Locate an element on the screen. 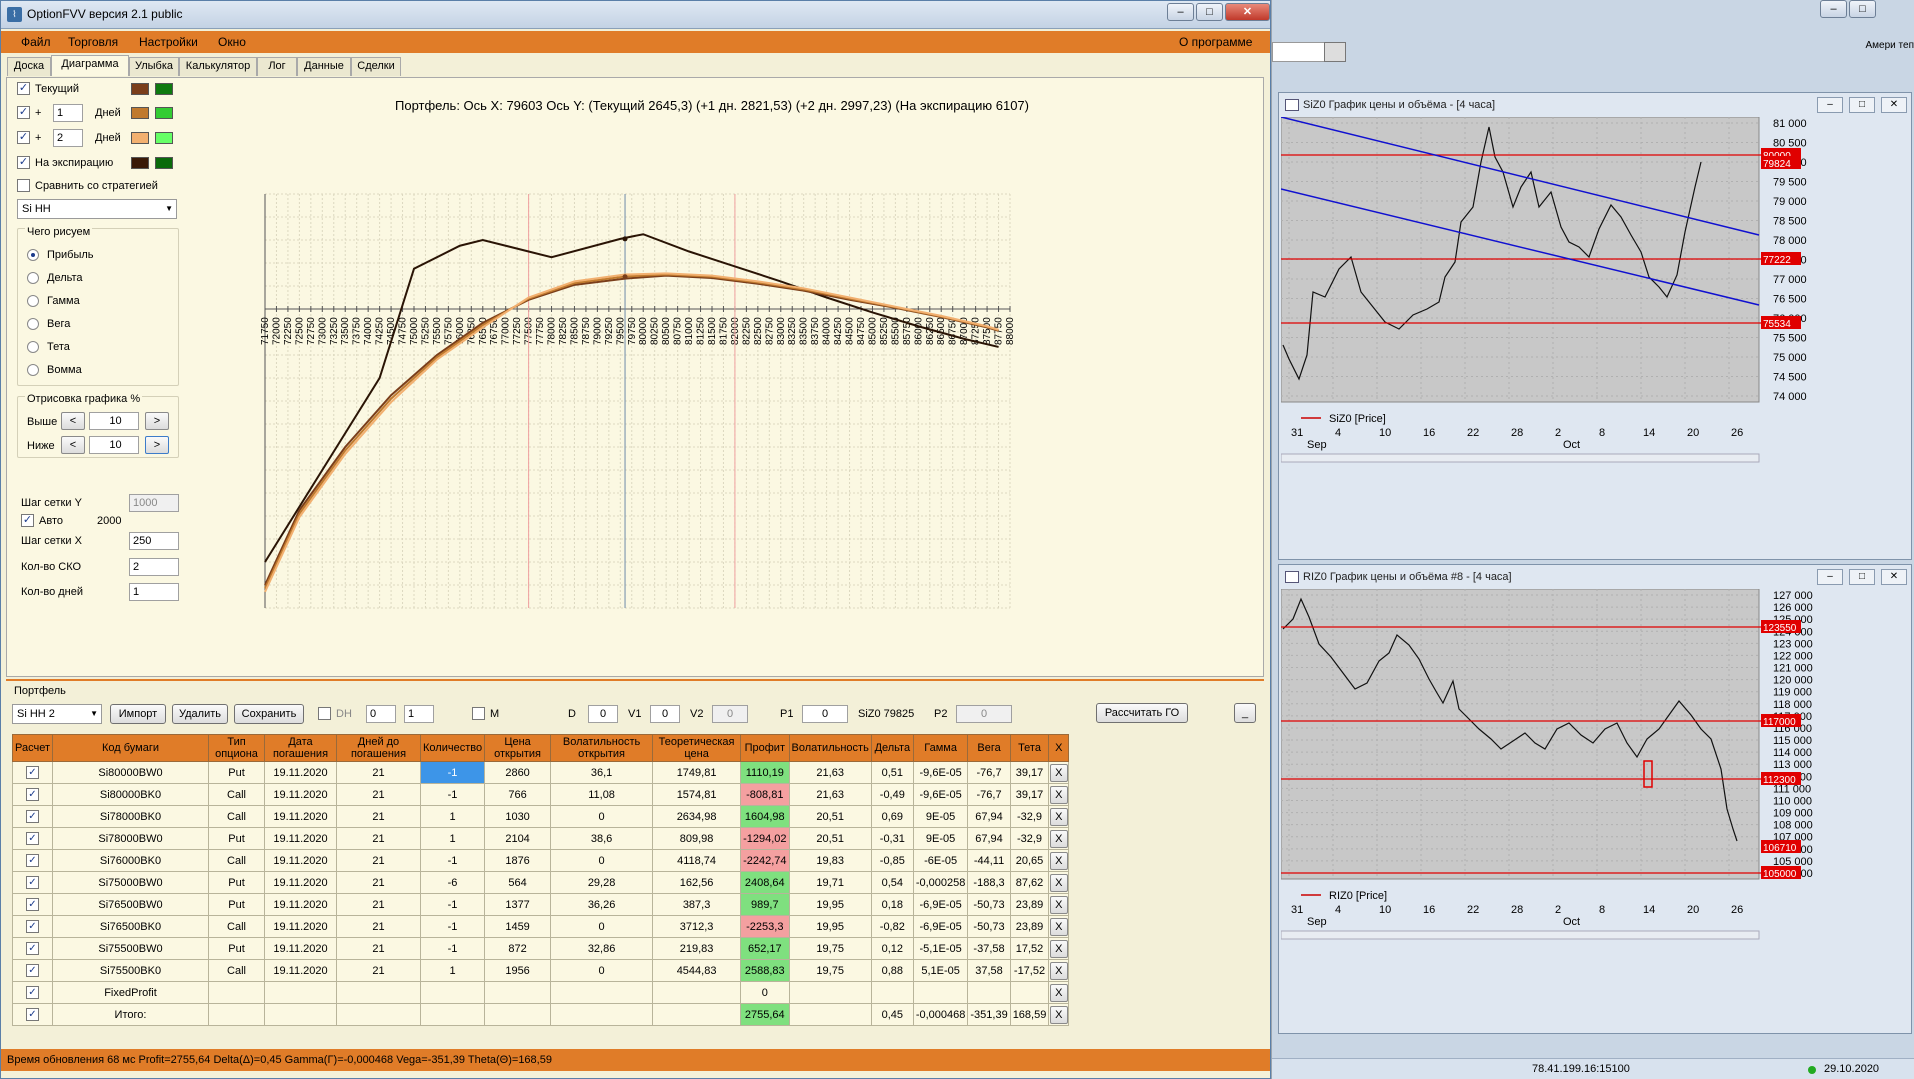 The image size is (1914, 1079). tab-log: Лог is located at coordinates (277, 66).